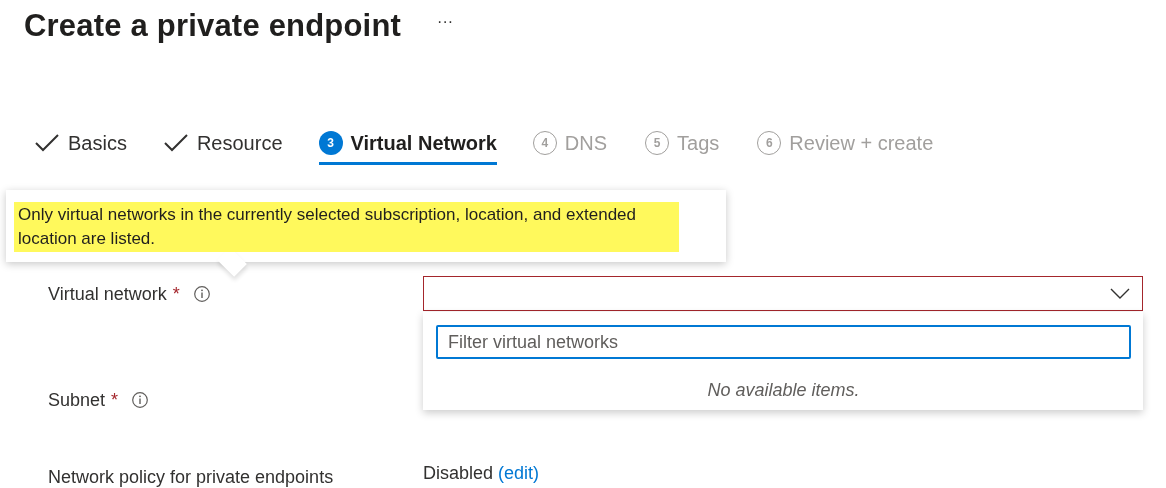 Image resolution: width=1166 pixels, height=488 pixels. I want to click on field-label: Subnet, so click(77, 400).